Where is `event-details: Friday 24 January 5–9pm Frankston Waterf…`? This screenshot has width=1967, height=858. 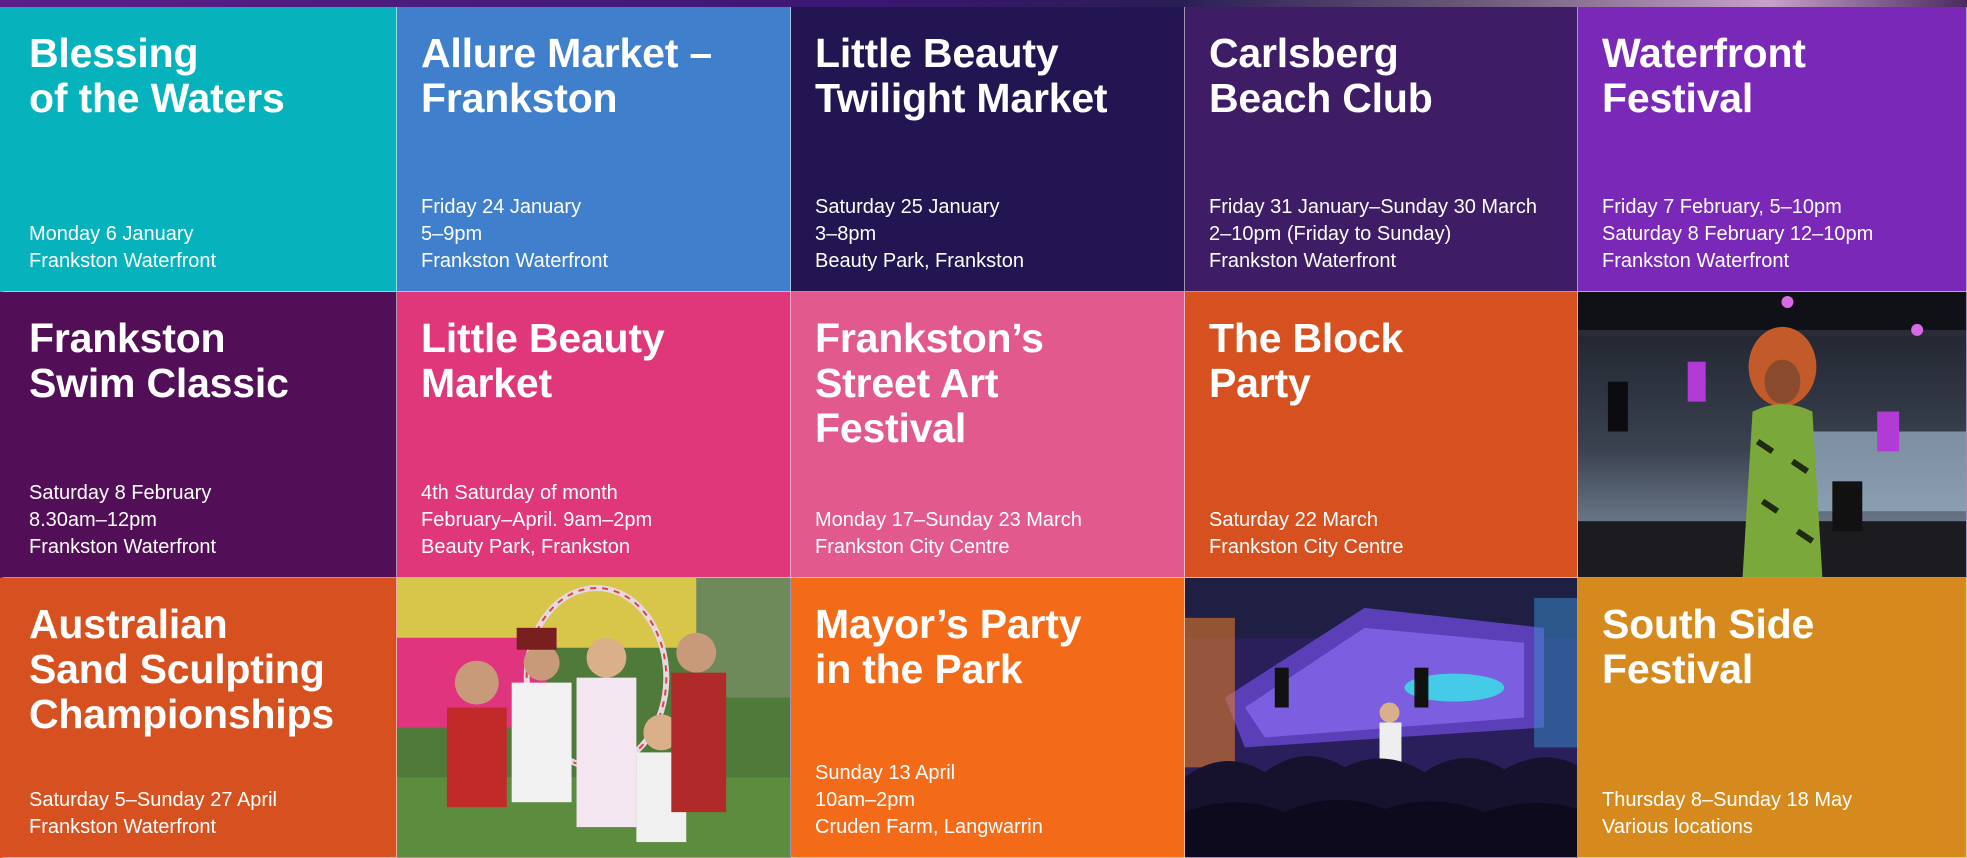
event-details: Friday 24 January 5–9pm Frankston Waterf… is located at coordinates (599, 234).